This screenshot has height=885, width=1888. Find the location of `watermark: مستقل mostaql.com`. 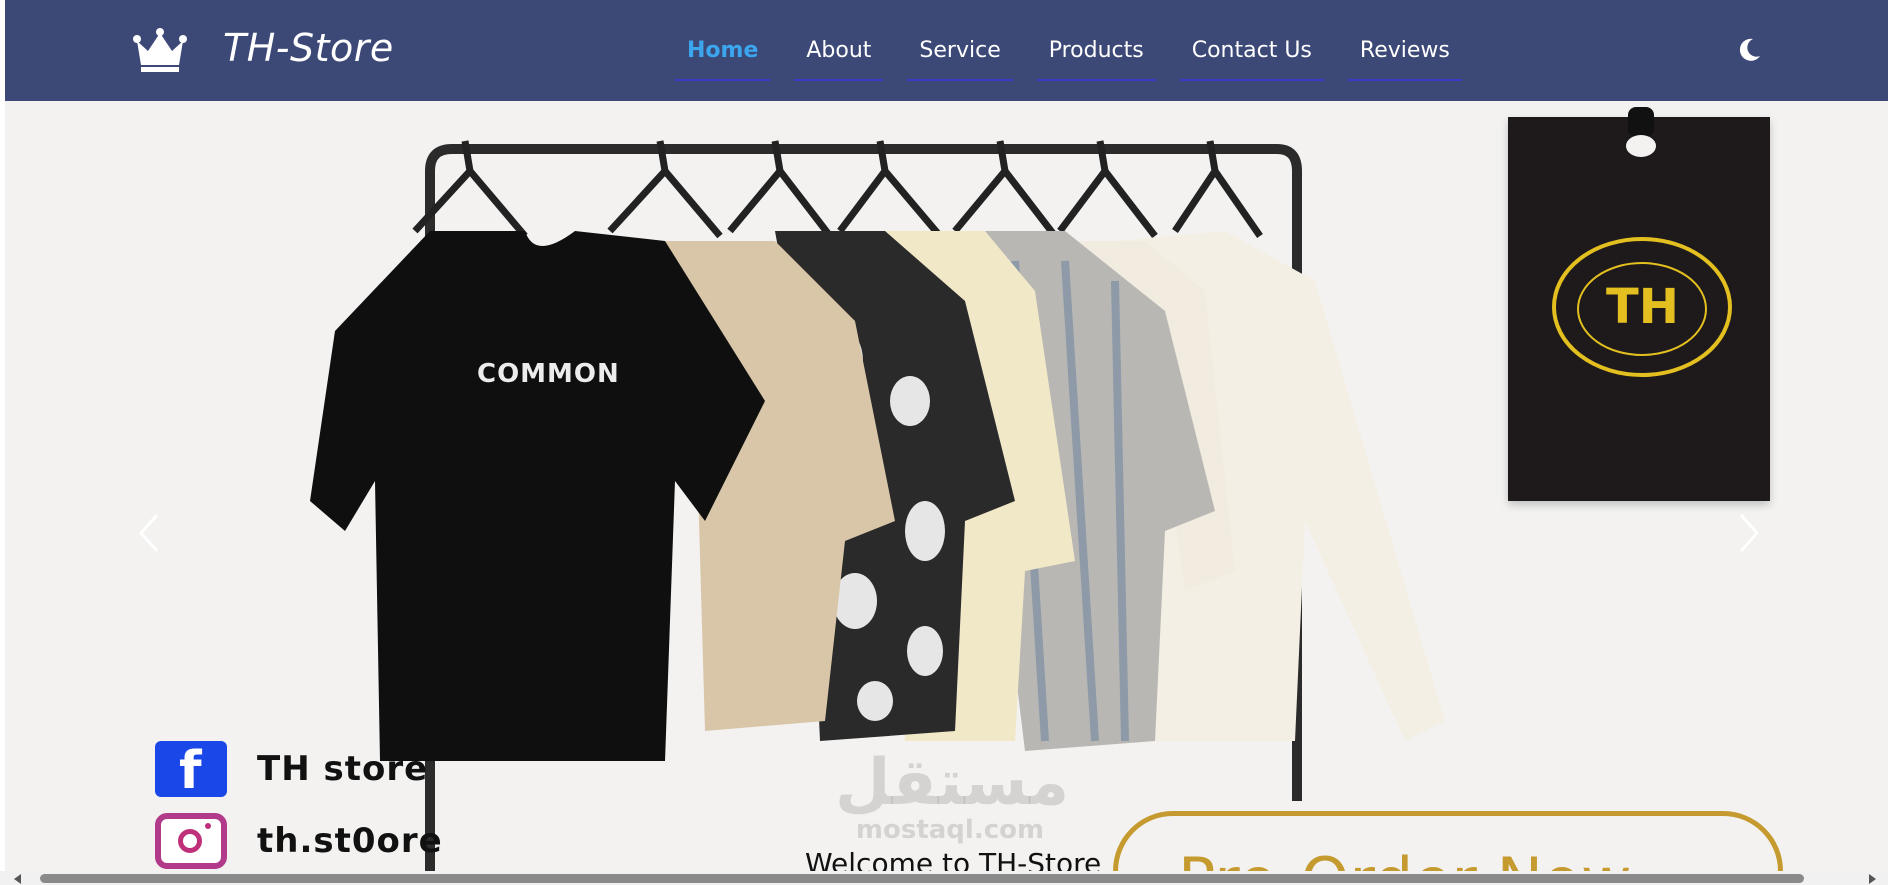

watermark: مستقل mostaql.com is located at coordinates (952, 795).